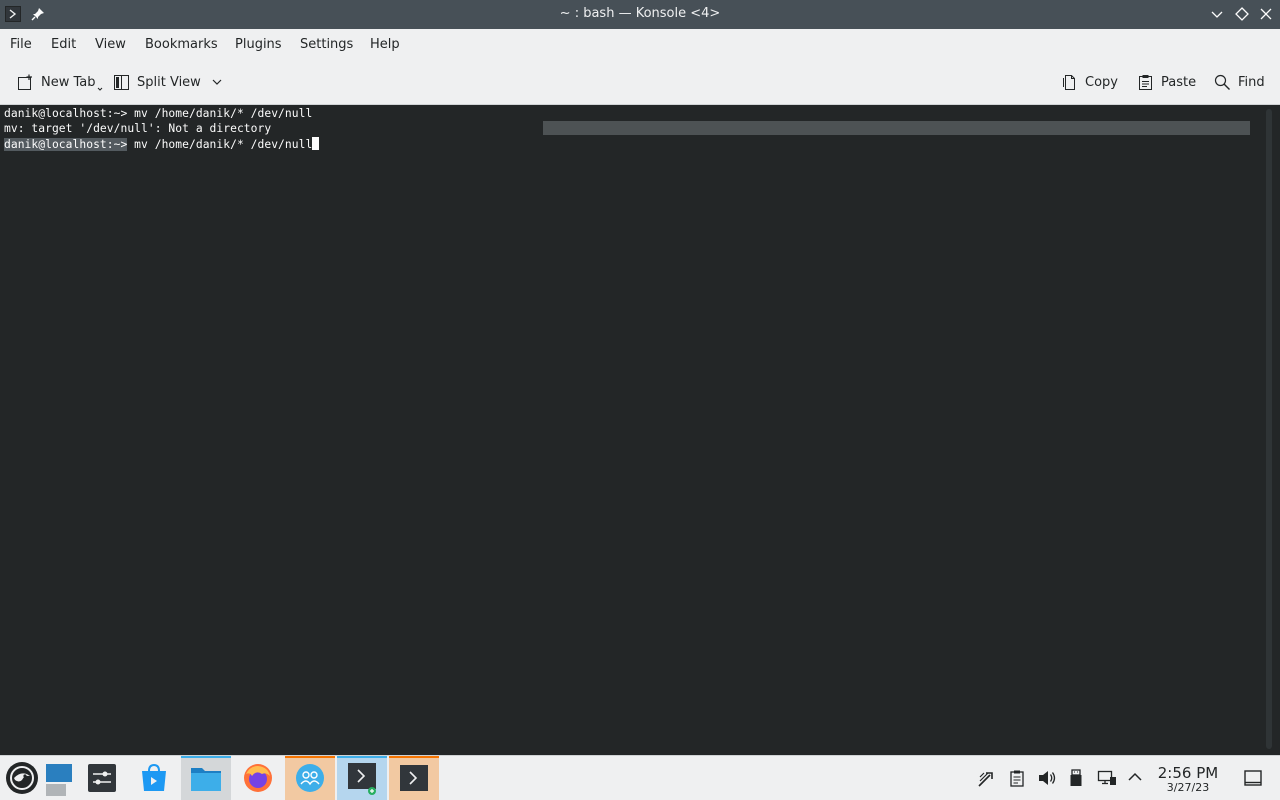 This screenshot has width=1280, height=800. Describe the element at coordinates (21, 44) in the screenshot. I see `menu-file: File` at that location.